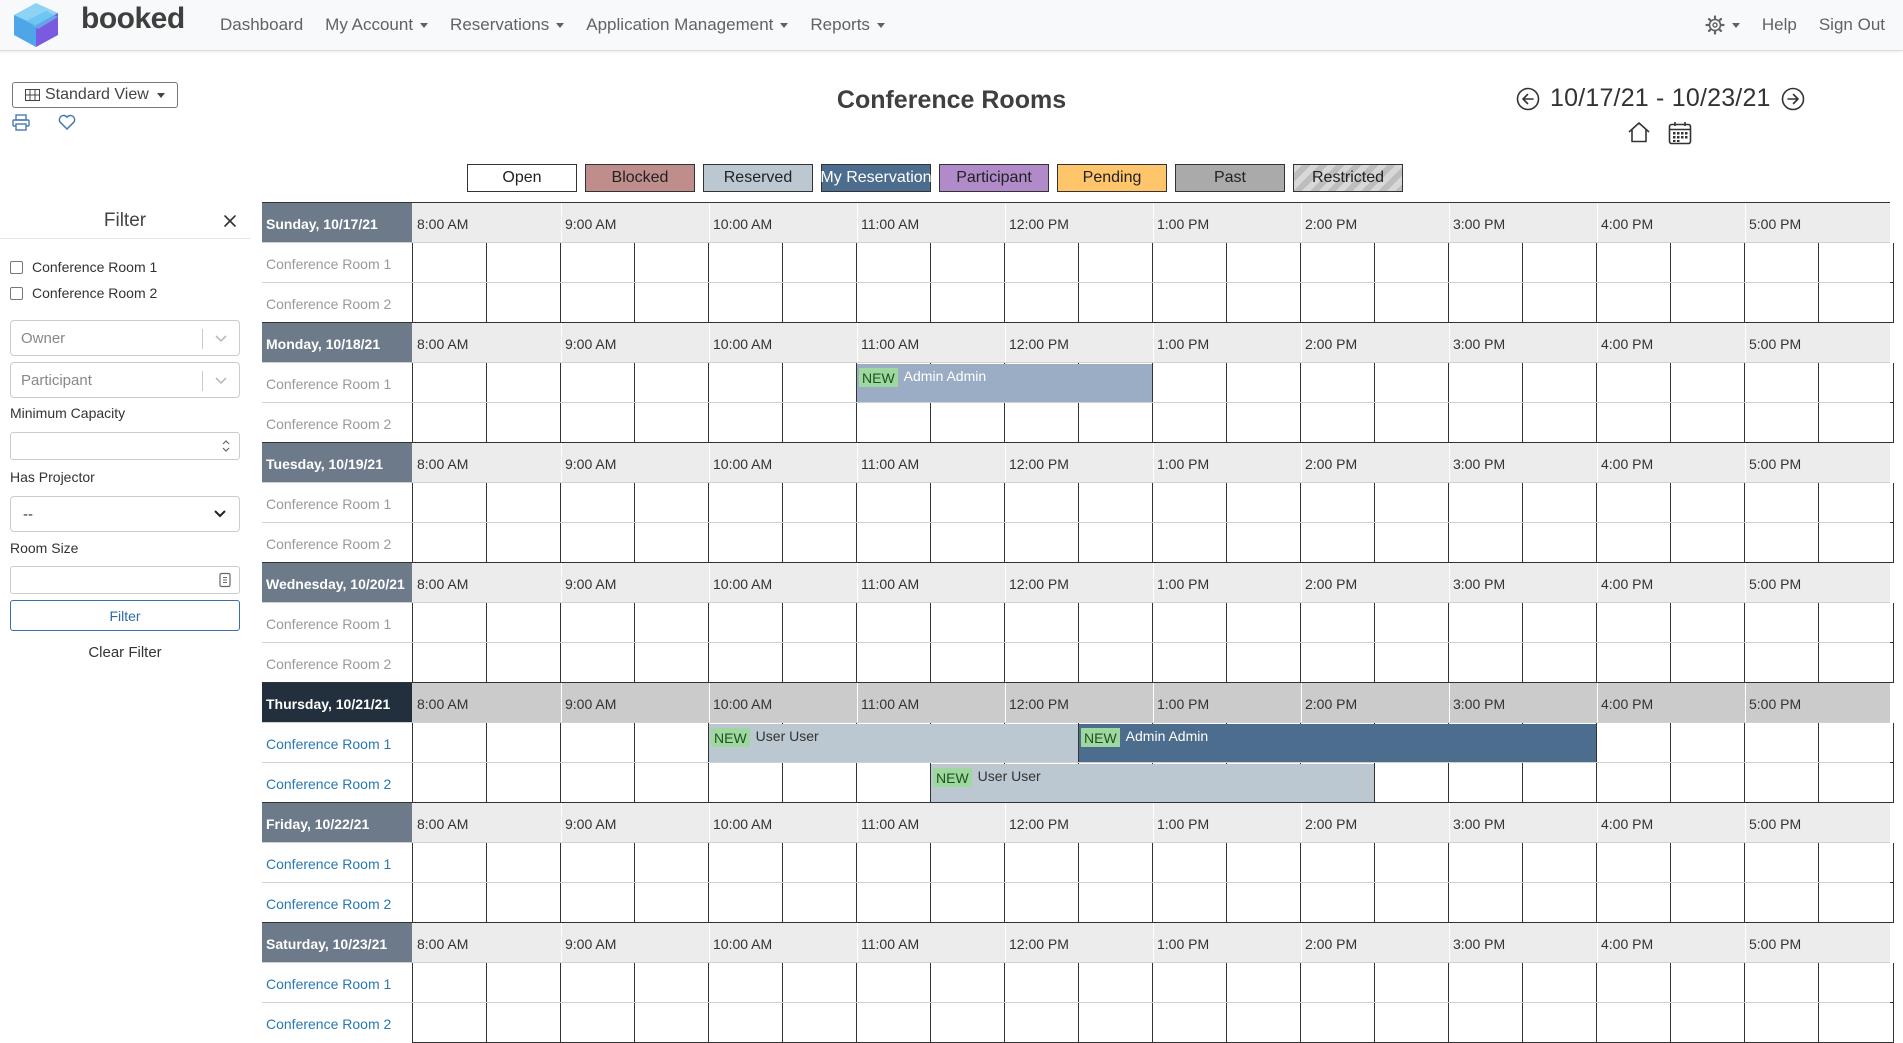 This screenshot has width=1903, height=1043. What do you see at coordinates (1722, 25) in the screenshot?
I see `settings-menu` at bounding box center [1722, 25].